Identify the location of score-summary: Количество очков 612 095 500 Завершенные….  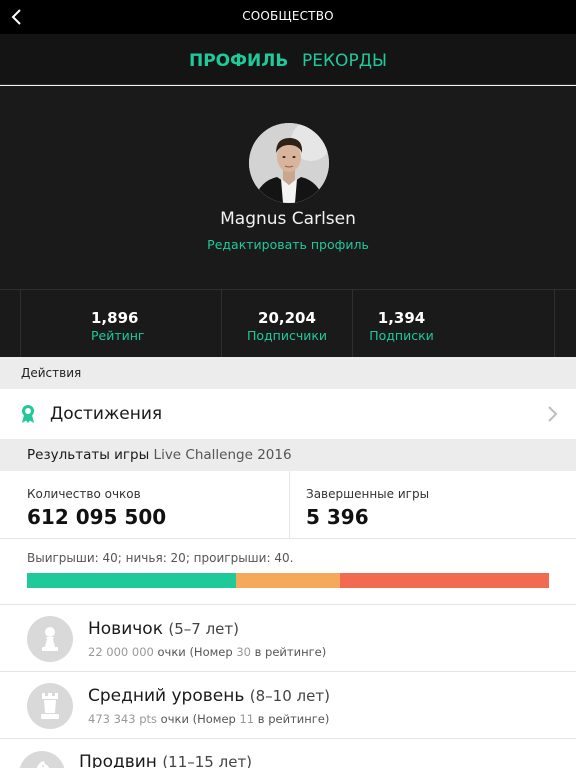
(288, 505).